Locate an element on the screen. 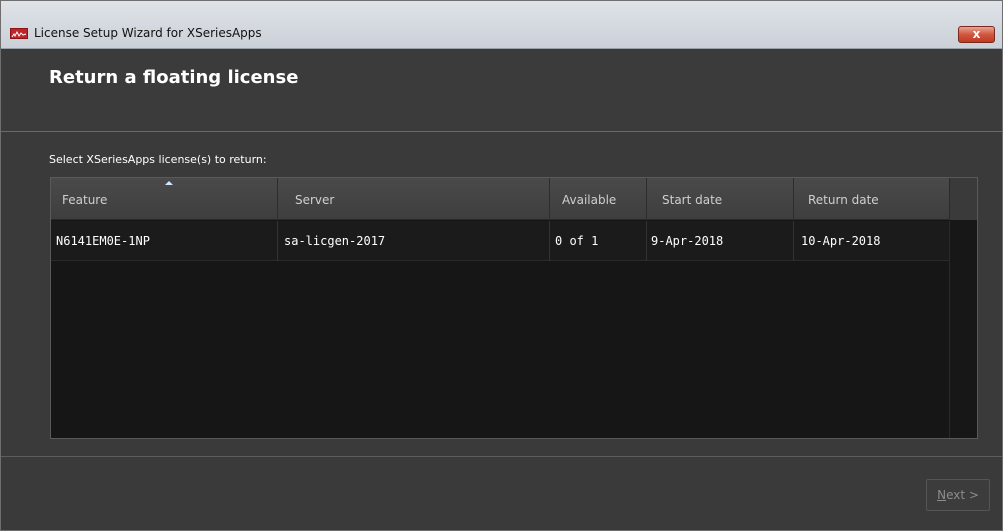 The image size is (1003, 531). cell-start-date: 9-Apr-2018 is located at coordinates (687, 241).